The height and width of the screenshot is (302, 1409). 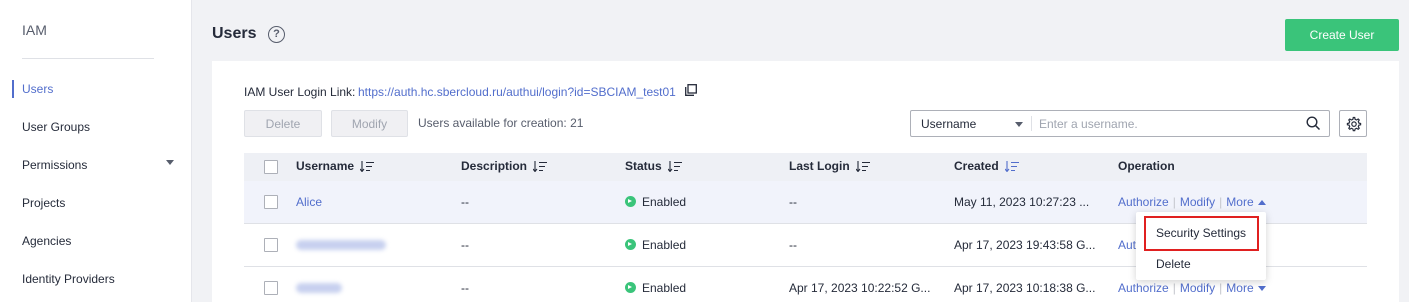 What do you see at coordinates (1011, 167) in the screenshot?
I see `sort-active-icon` at bounding box center [1011, 167].